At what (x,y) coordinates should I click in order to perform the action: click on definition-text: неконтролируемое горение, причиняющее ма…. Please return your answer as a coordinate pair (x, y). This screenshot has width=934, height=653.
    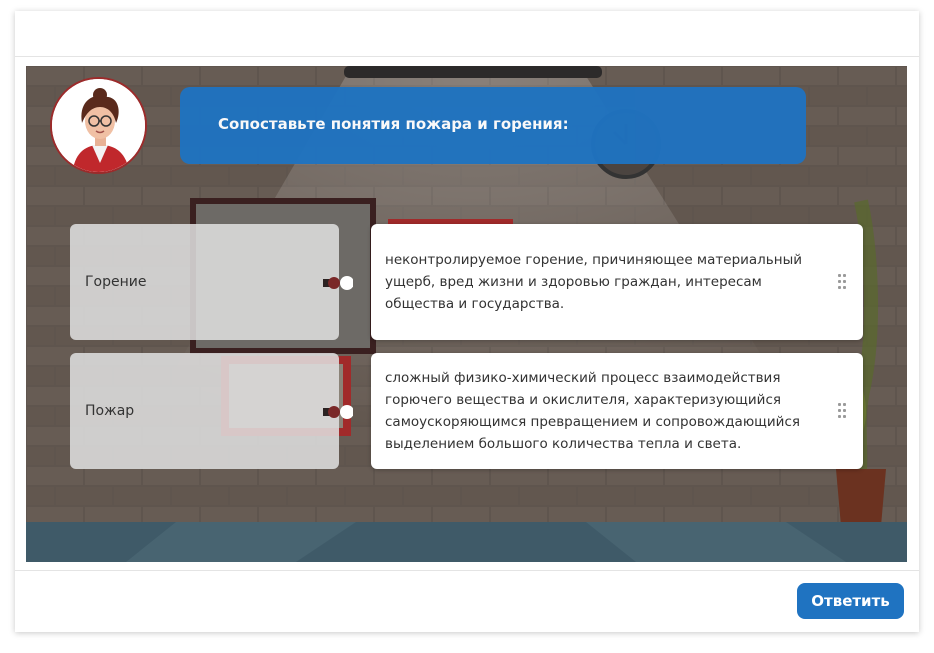
    Looking at the image, I should click on (594, 282).